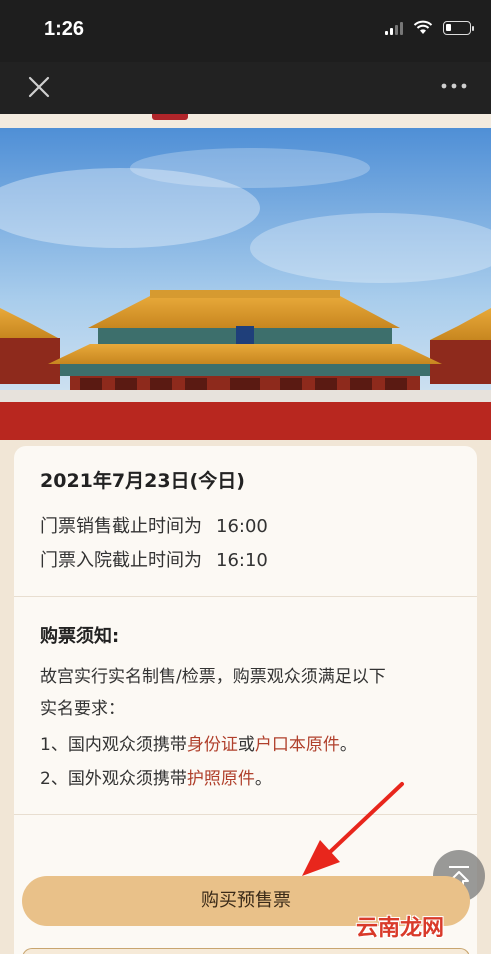 The image size is (491, 954). What do you see at coordinates (142, 481) in the screenshot?
I see `visit-date-title: 2021年7月23日(今日)` at bounding box center [142, 481].